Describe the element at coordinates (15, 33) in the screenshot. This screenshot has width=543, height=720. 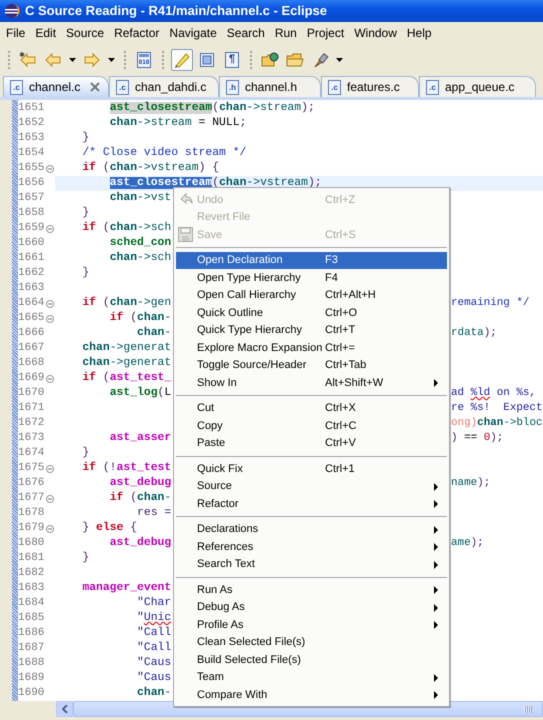
I see `menu-bar-item: File` at that location.